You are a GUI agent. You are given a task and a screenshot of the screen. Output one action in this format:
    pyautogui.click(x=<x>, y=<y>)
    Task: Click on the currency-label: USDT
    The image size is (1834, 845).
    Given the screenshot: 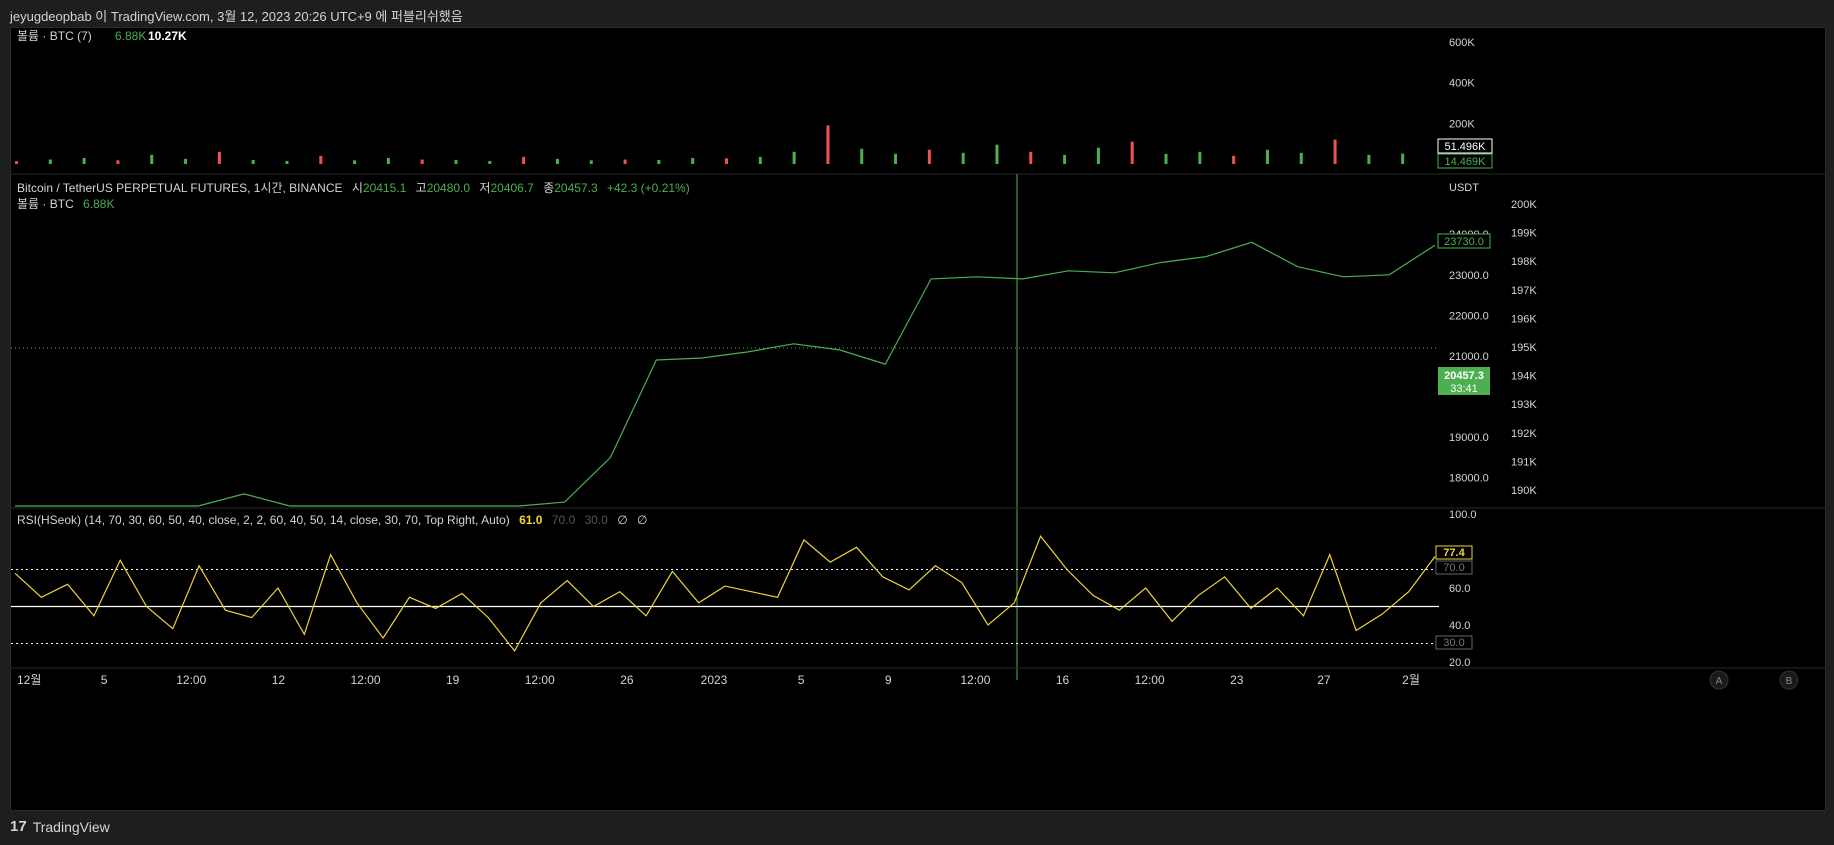 What is the action you would take?
    pyautogui.click(x=1464, y=188)
    